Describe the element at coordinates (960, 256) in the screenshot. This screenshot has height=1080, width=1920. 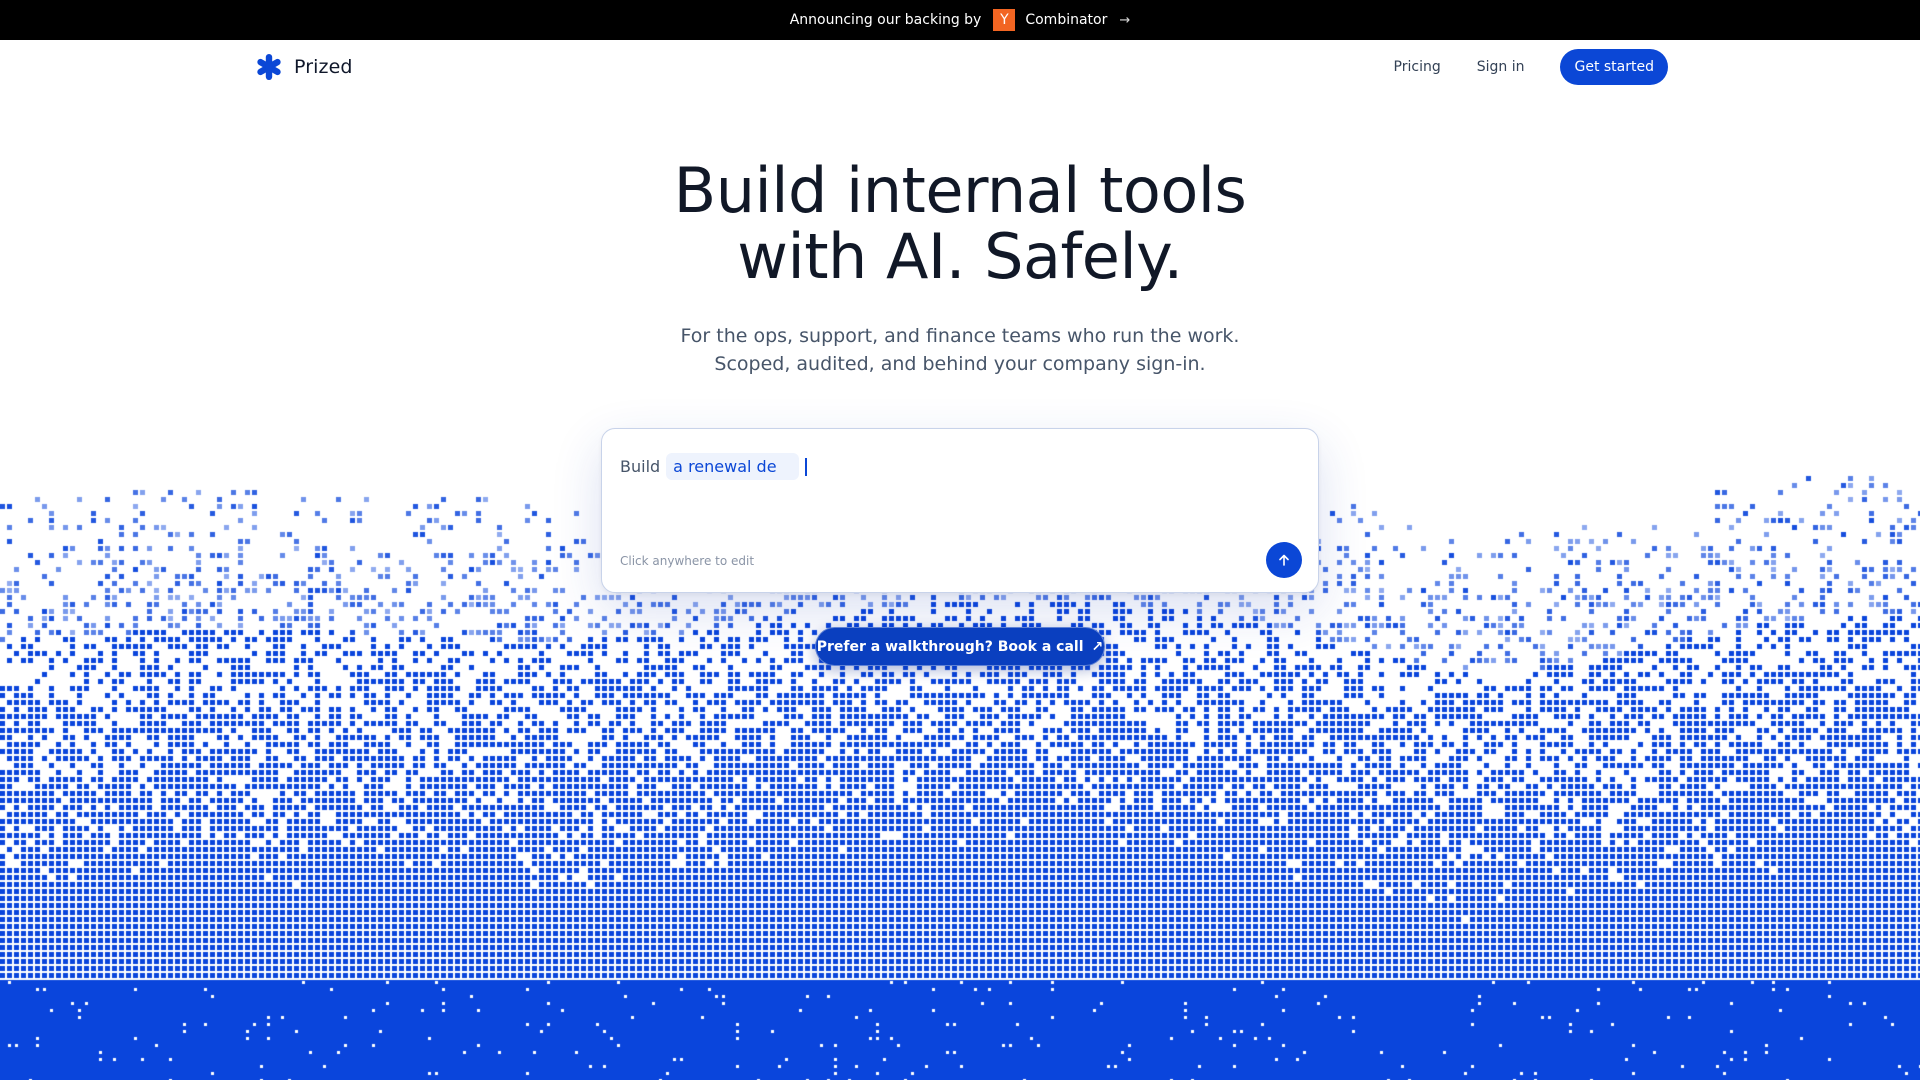
I see `hero-title-line-2: with AI. Safely.` at that location.